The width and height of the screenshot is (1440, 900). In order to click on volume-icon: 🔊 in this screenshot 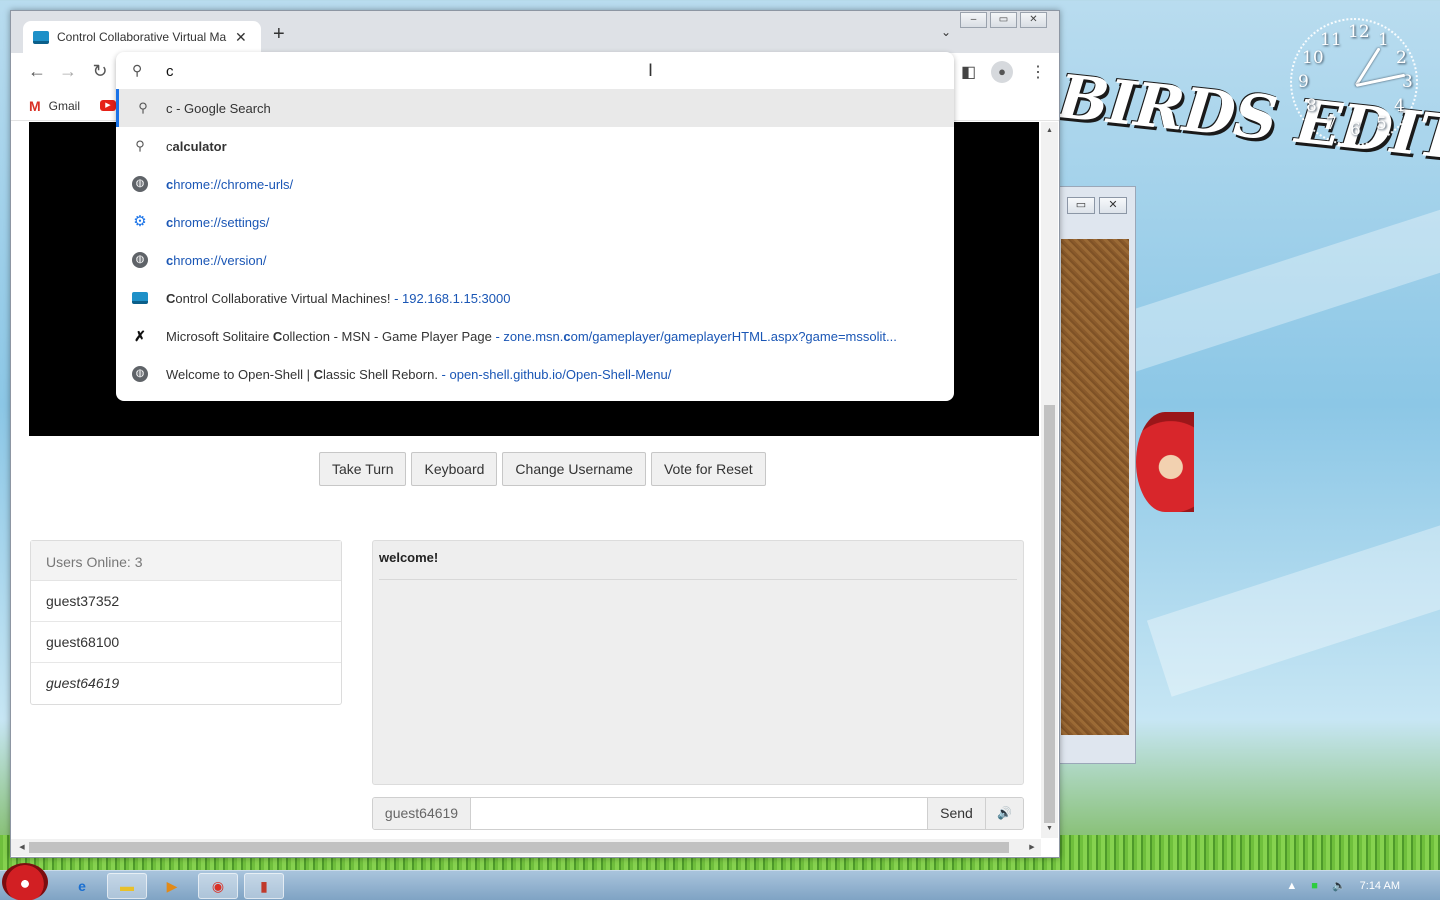, I will do `click(1004, 813)`.